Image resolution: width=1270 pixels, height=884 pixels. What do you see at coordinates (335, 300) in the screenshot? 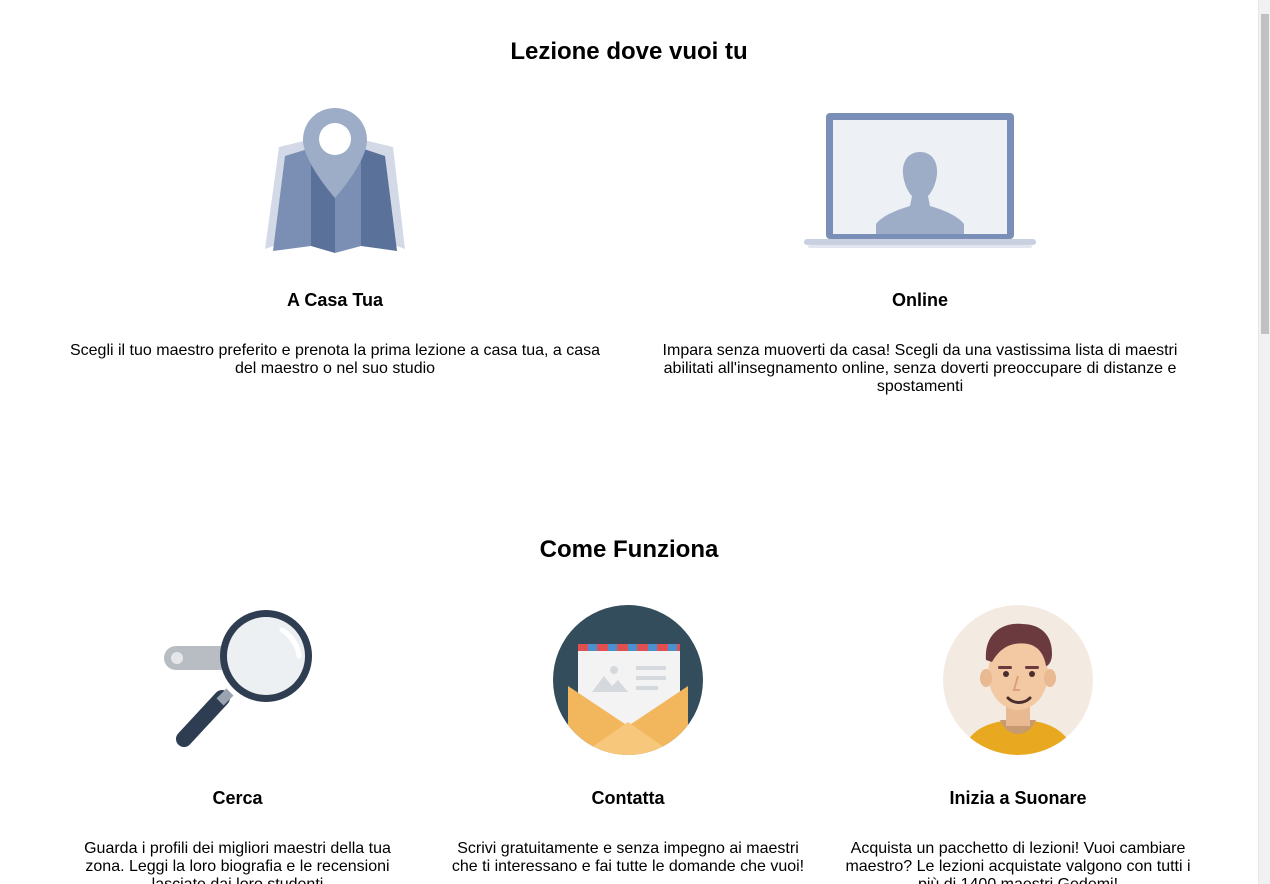
I see `feature-title: A Casa Tua` at bounding box center [335, 300].